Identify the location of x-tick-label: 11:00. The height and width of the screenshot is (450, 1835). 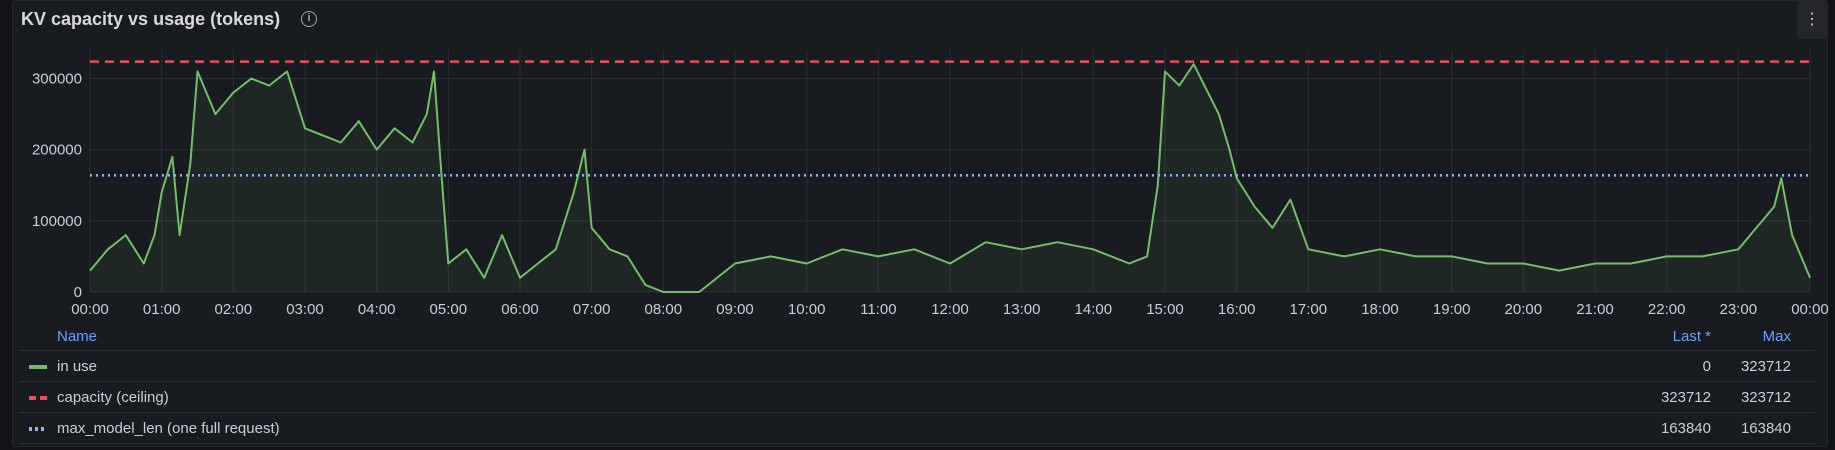
(878, 309).